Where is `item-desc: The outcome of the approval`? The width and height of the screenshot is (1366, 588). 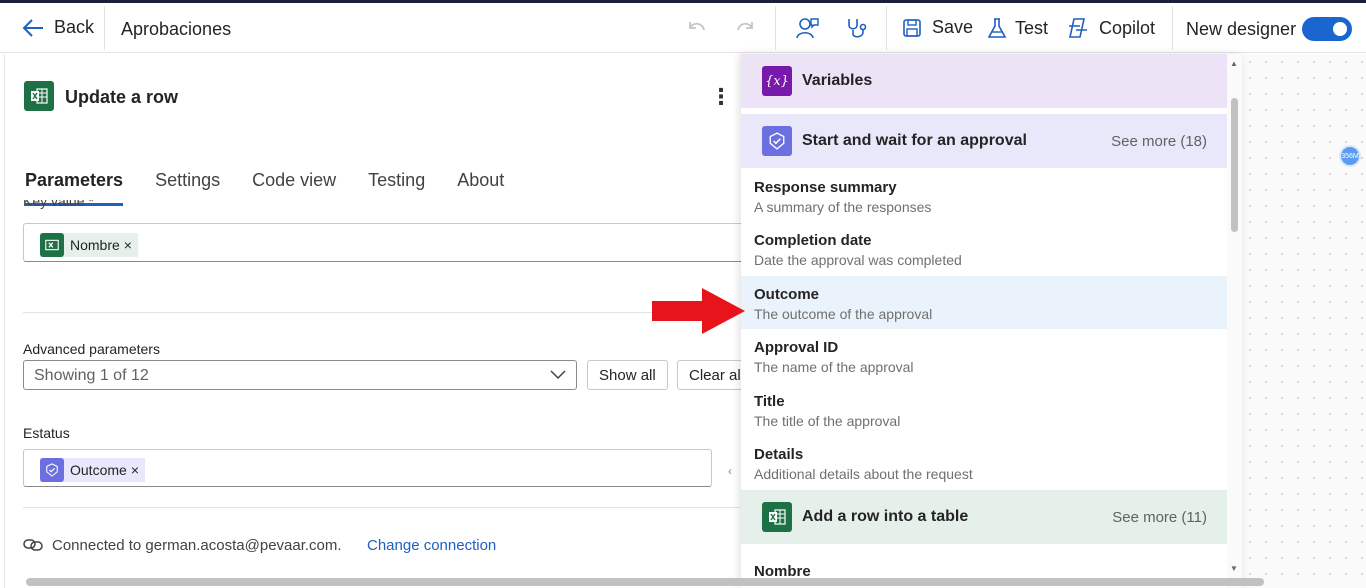
item-desc: The outcome of the approval is located at coordinates (843, 314).